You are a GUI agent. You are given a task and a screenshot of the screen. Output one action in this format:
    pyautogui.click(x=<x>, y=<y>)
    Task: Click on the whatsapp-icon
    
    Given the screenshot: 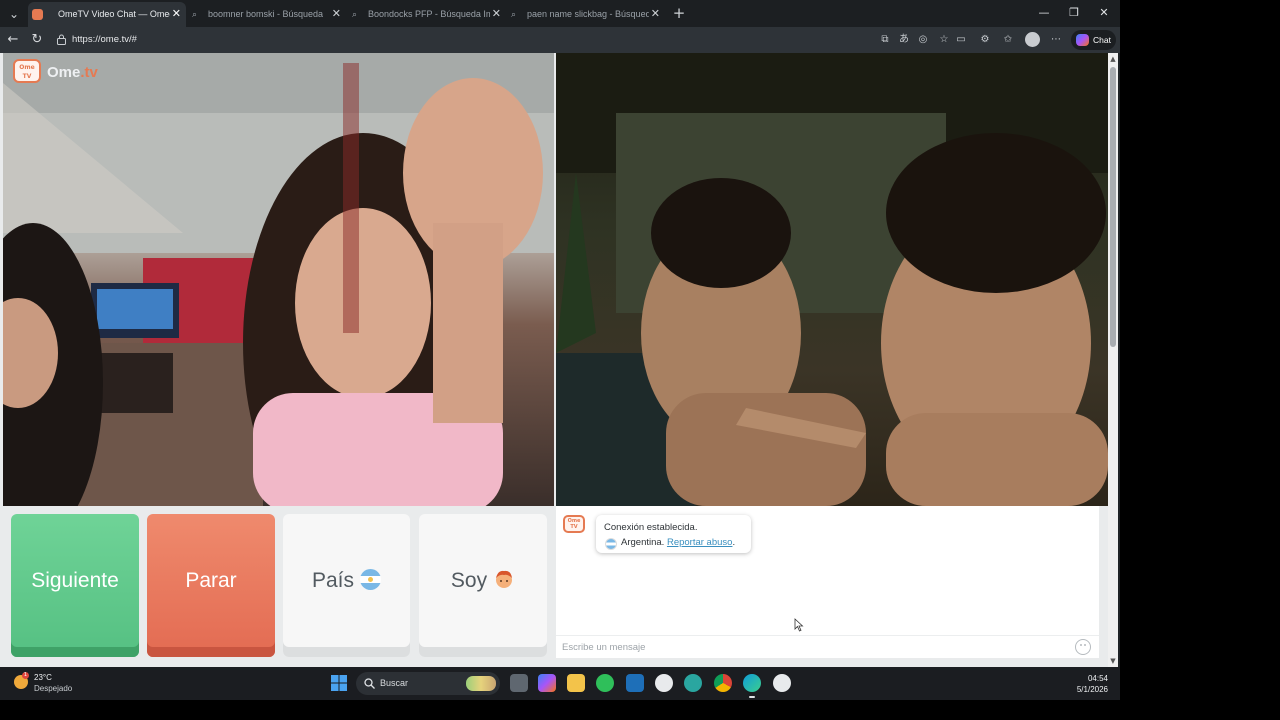 What is the action you would take?
    pyautogui.click(x=605, y=683)
    